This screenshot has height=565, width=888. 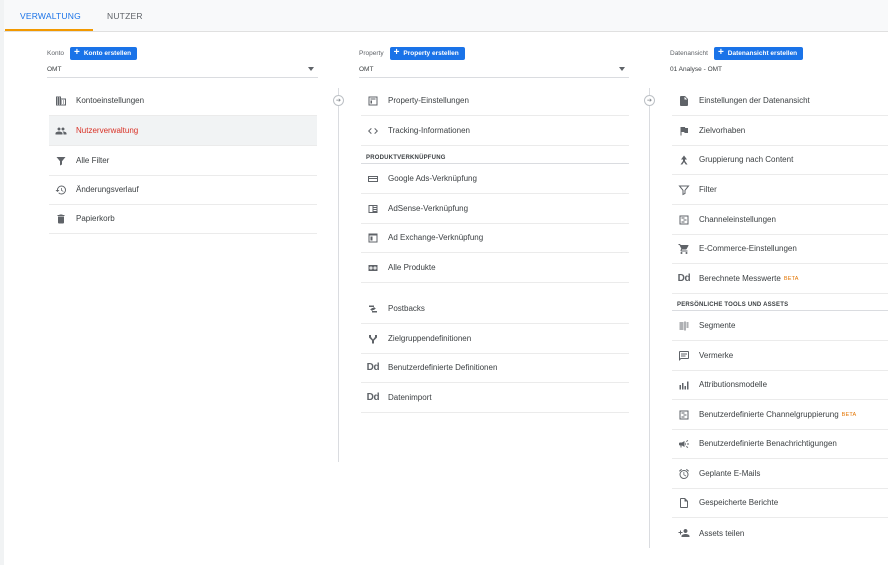 What do you see at coordinates (436, 237) in the screenshot?
I see `menu-item-label: Ad Exchange-Verknüpfung` at bounding box center [436, 237].